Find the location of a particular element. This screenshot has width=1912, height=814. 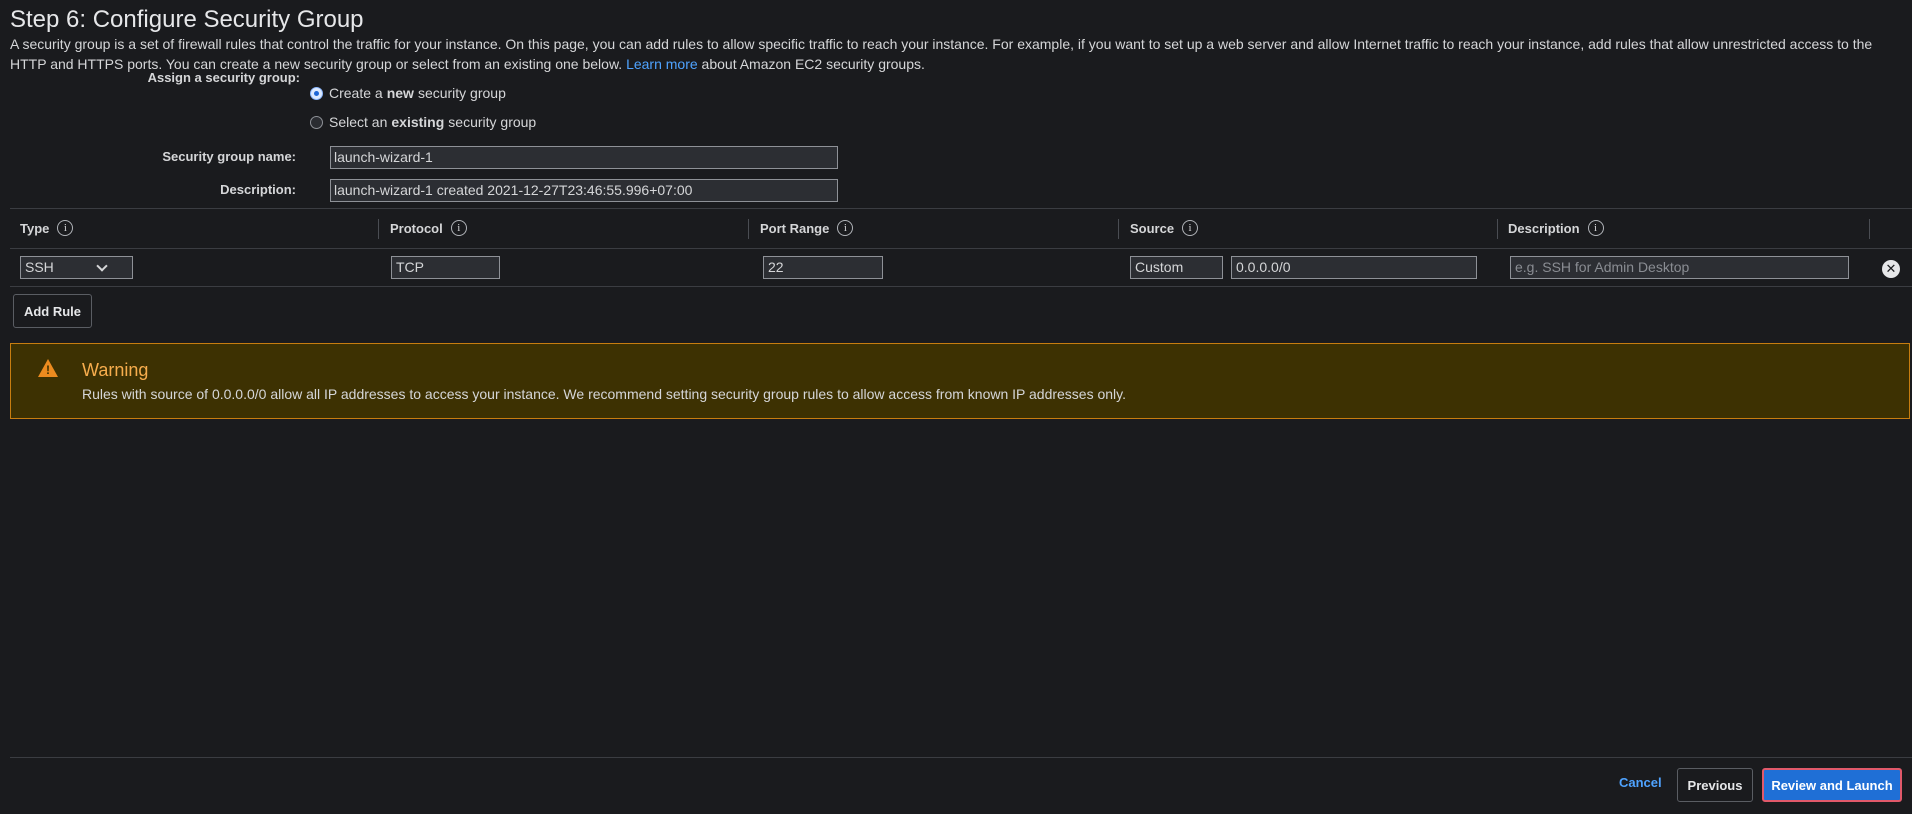

warning-icon: ! is located at coordinates (48, 368).